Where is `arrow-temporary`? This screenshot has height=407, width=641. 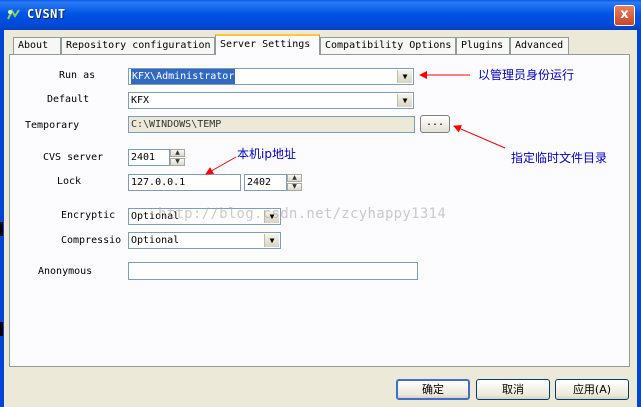
arrow-temporary is located at coordinates (479, 137).